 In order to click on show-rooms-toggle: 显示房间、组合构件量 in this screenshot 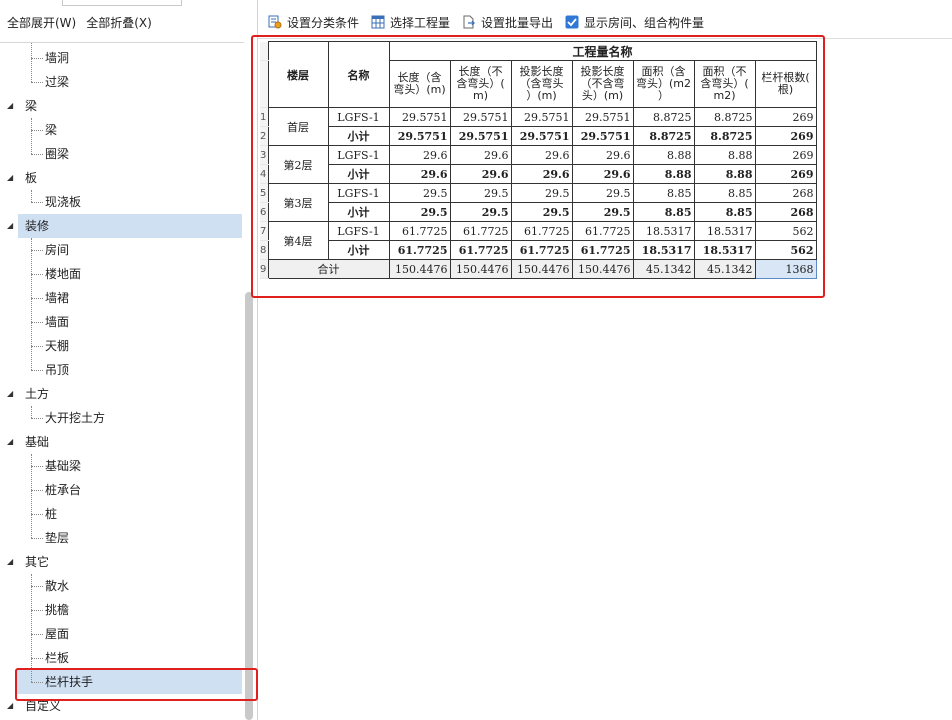, I will do `click(634, 22)`.